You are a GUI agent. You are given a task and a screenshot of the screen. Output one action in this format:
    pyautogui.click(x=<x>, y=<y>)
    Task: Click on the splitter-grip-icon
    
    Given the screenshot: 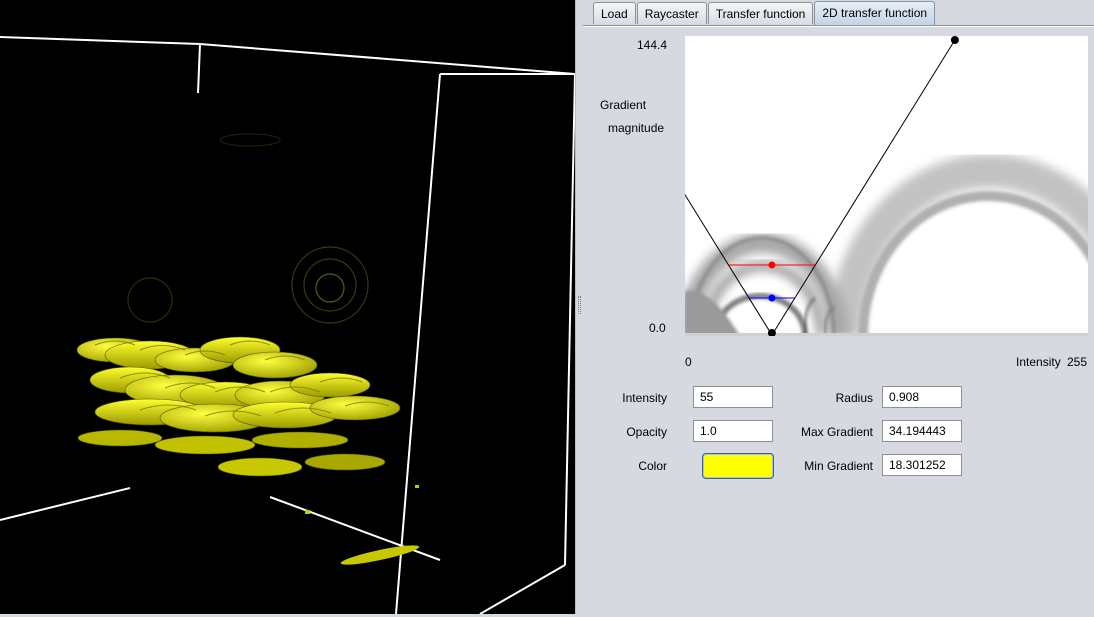 What is the action you would take?
    pyautogui.click(x=579, y=305)
    